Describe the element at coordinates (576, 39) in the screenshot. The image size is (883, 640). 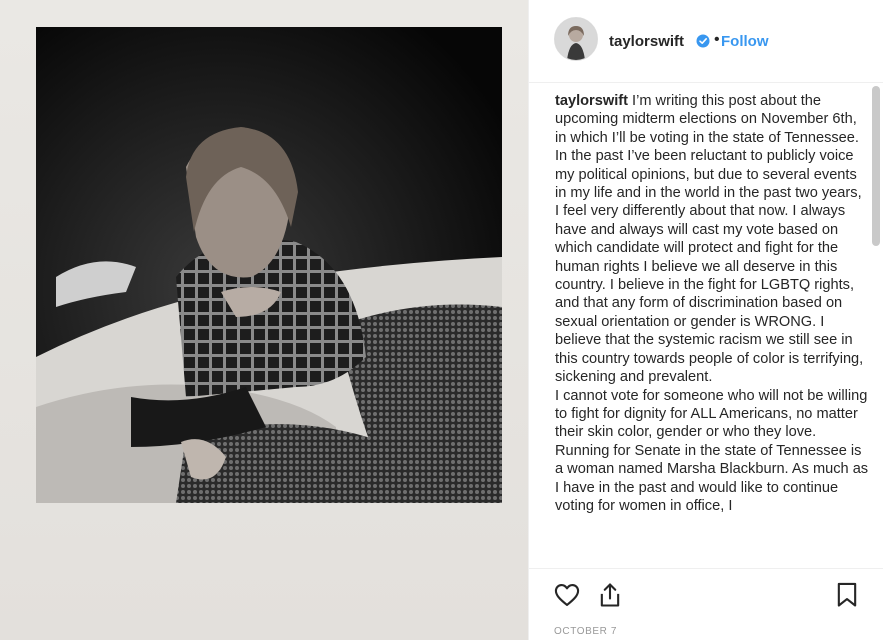
I see `avatar` at that location.